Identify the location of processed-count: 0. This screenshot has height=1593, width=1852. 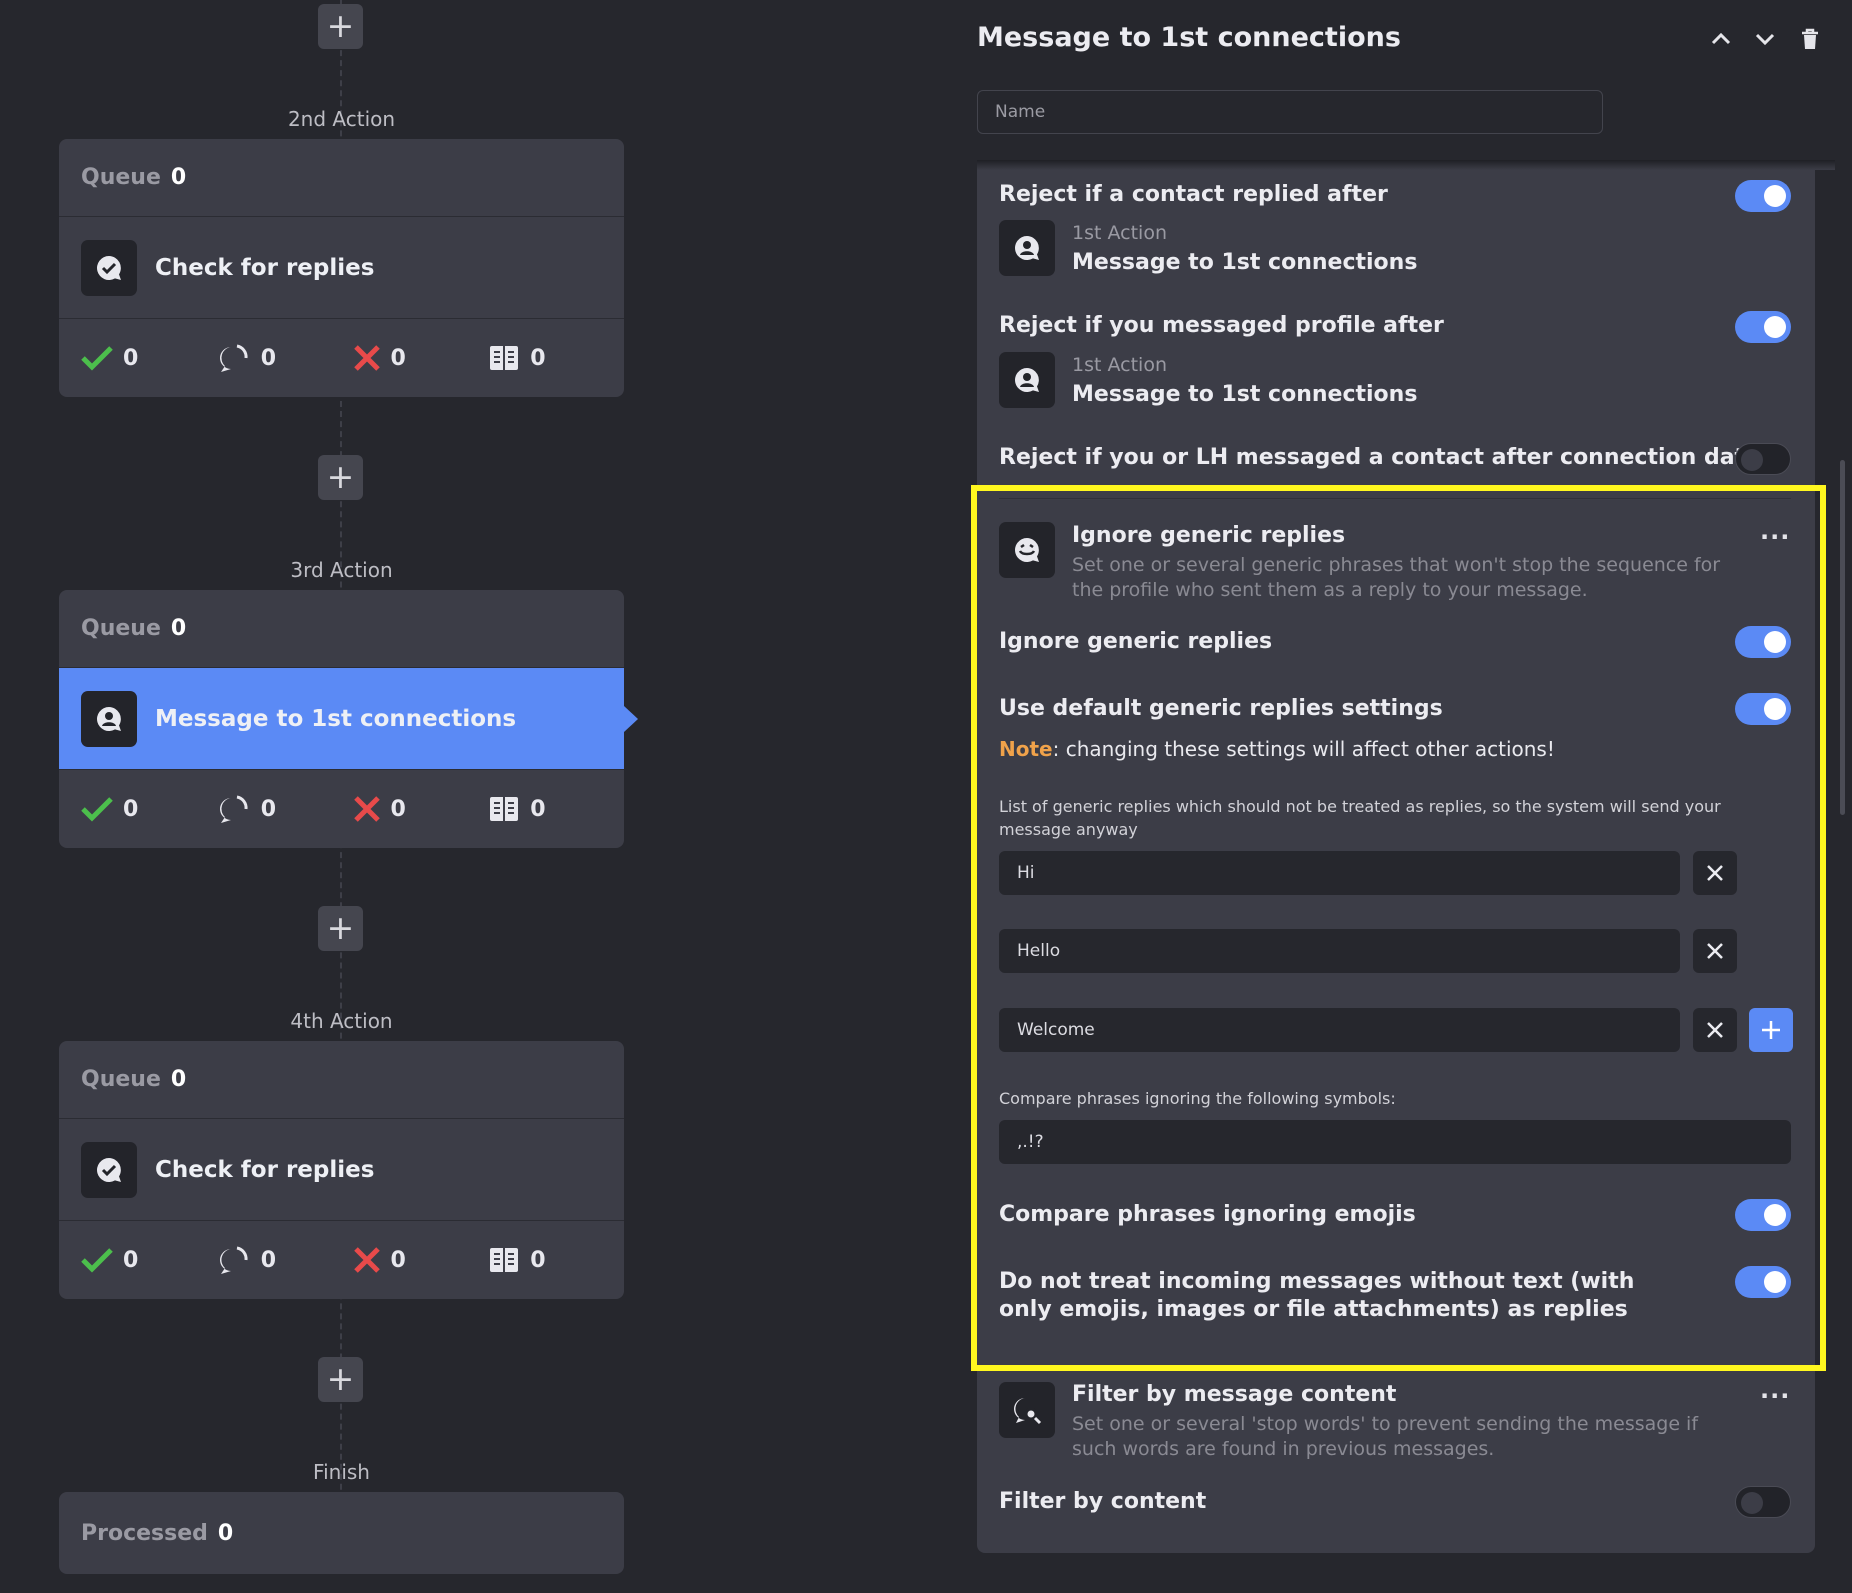
(225, 1533).